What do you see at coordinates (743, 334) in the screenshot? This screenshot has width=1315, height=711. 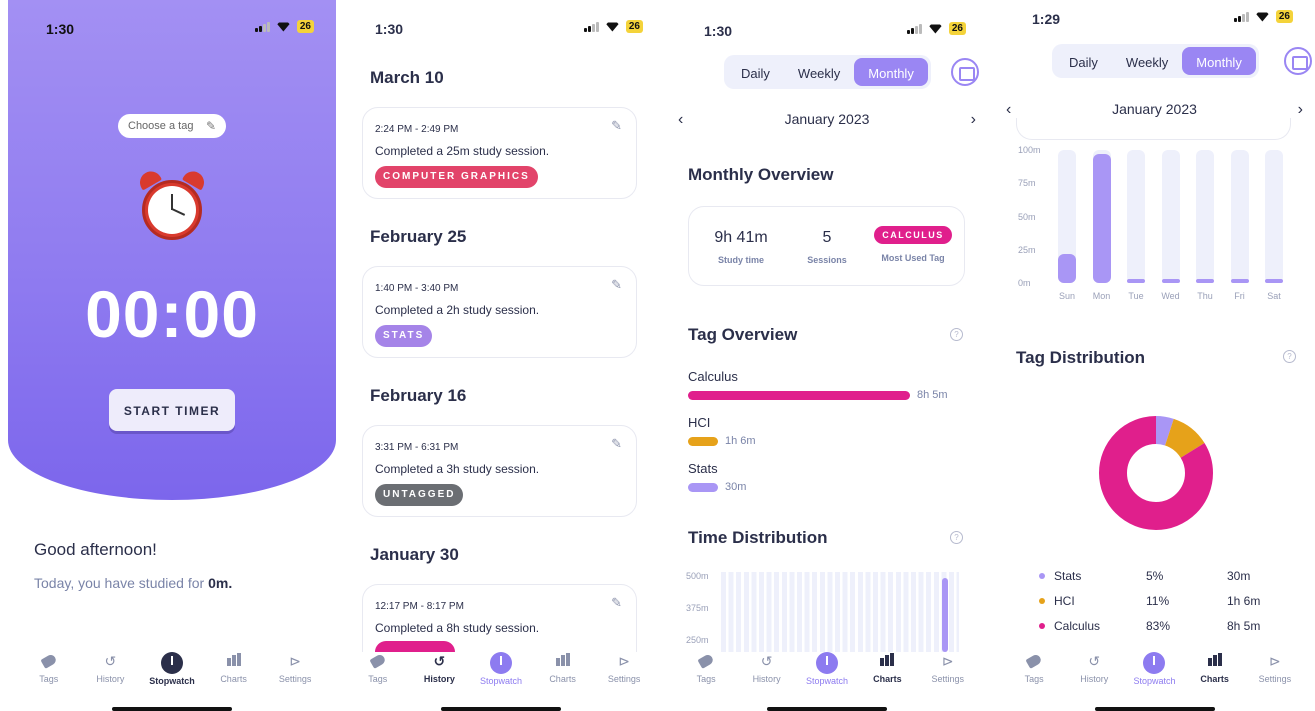 I see `tag-overview-title: Tag Overview` at bounding box center [743, 334].